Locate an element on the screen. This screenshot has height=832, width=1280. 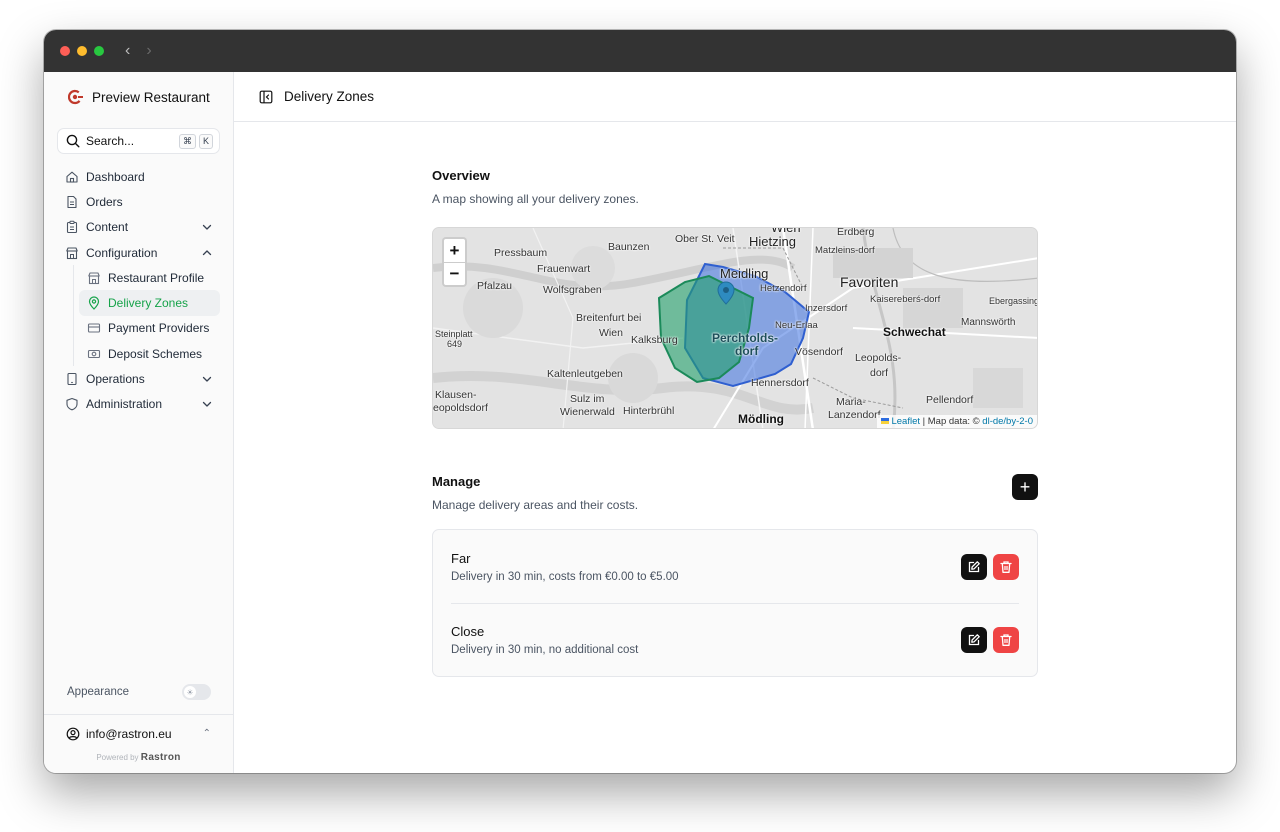
map-label: Hietzing is located at coordinates (772, 241).